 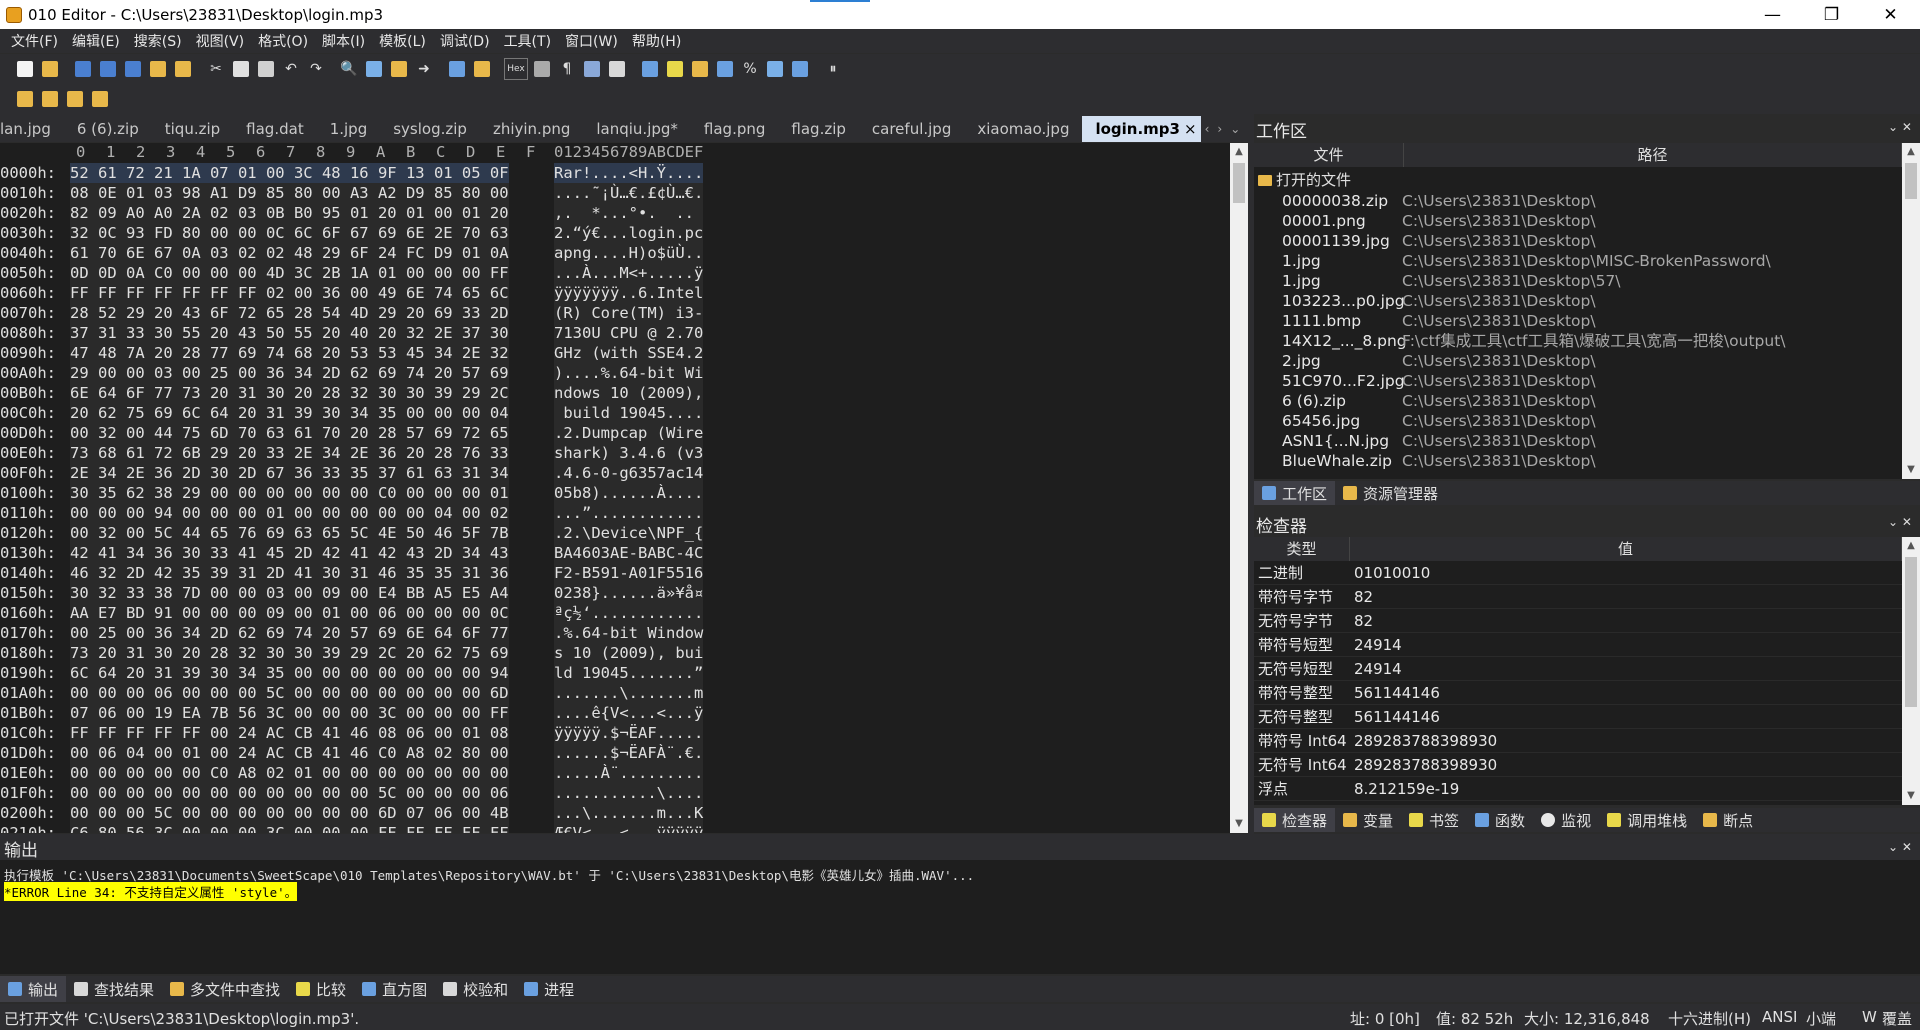 I want to click on open-folder-icon, so click(x=158, y=69).